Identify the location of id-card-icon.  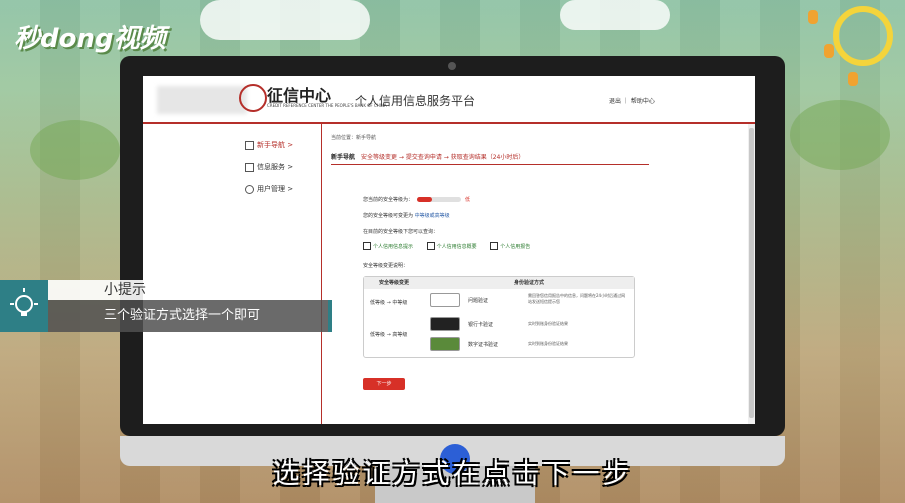
(445, 300).